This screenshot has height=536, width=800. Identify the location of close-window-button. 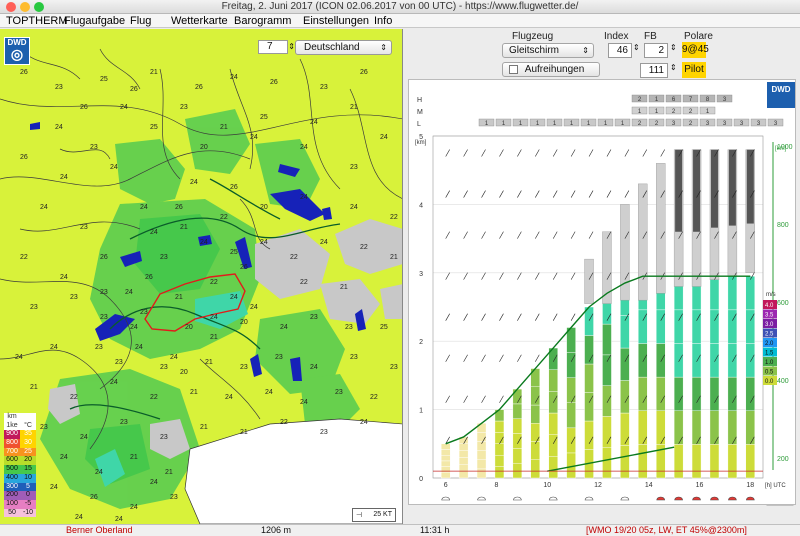
(11, 7).